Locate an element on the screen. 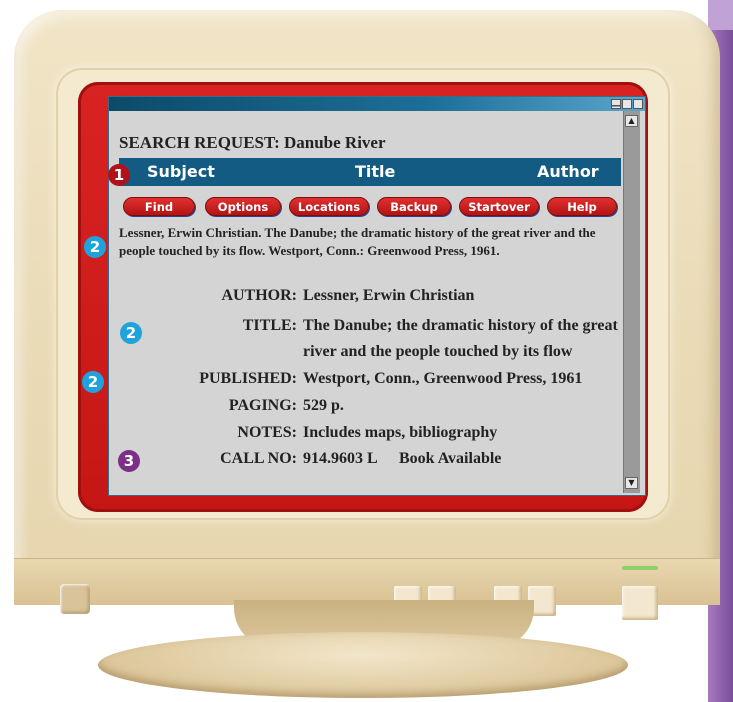  title-value-line2: river and the people touched by its flow is located at coordinates (438, 351).